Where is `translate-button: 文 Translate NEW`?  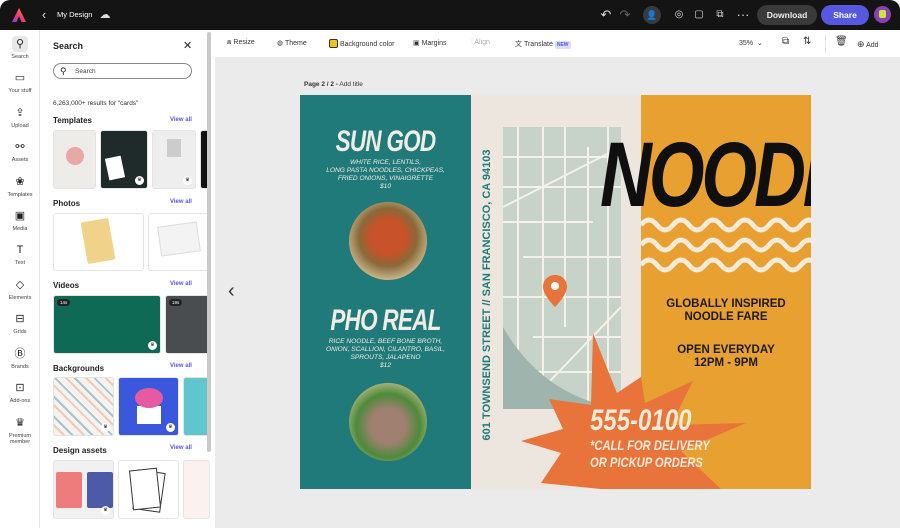
translate-button: 文 Translate NEW is located at coordinates (543, 44).